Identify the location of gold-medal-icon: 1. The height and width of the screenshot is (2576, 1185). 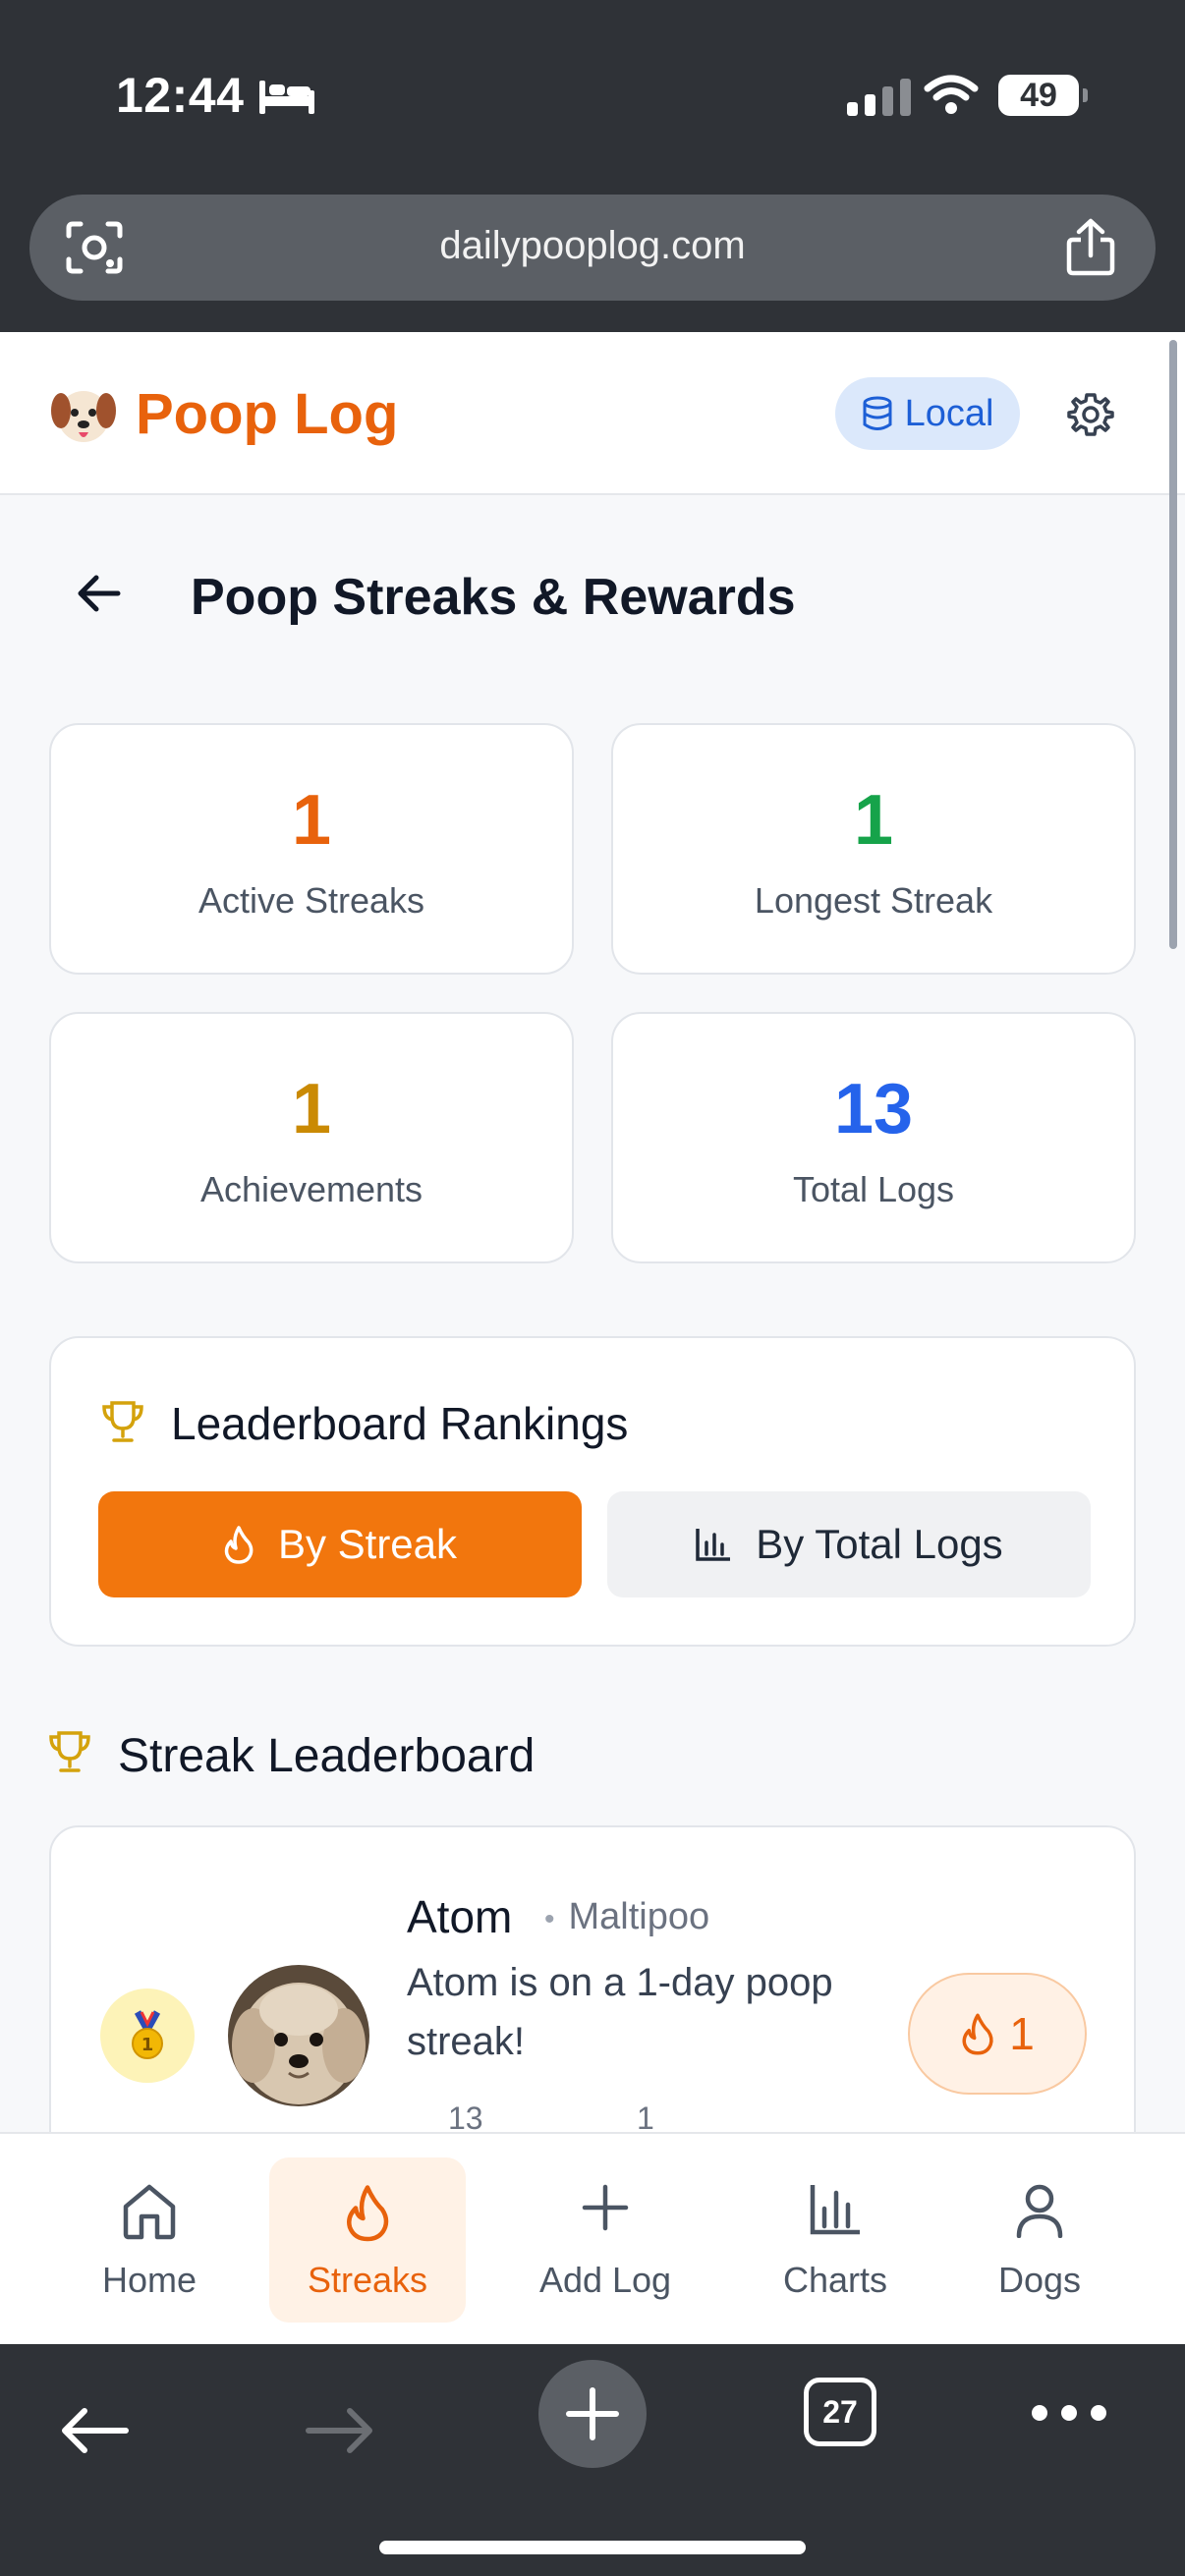
(148, 2035).